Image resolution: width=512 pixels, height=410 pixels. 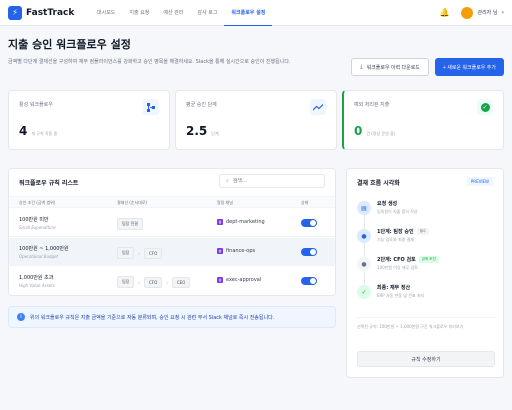 I want to click on stat-card-avg-steps: 평균 승인 단계 2.5 단계, so click(x=256, y=120).